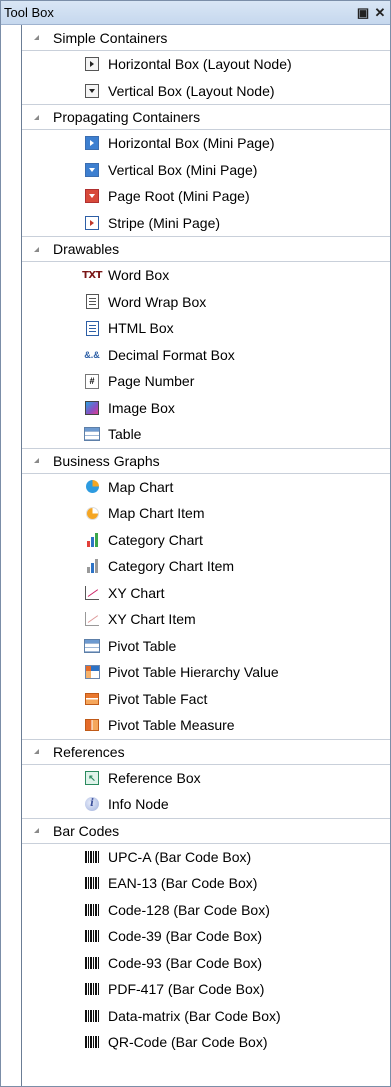 This screenshot has width=391, height=1087. What do you see at coordinates (92, 275) in the screenshot?
I see `word-box-icon: TXT` at bounding box center [92, 275].